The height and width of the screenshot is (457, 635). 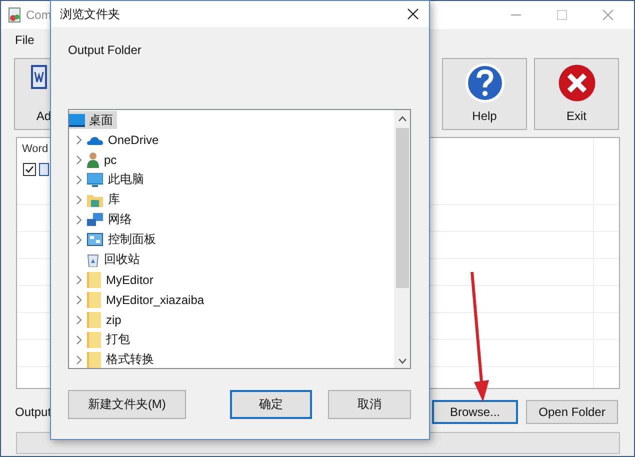 I want to click on close-icon, so click(x=413, y=14).